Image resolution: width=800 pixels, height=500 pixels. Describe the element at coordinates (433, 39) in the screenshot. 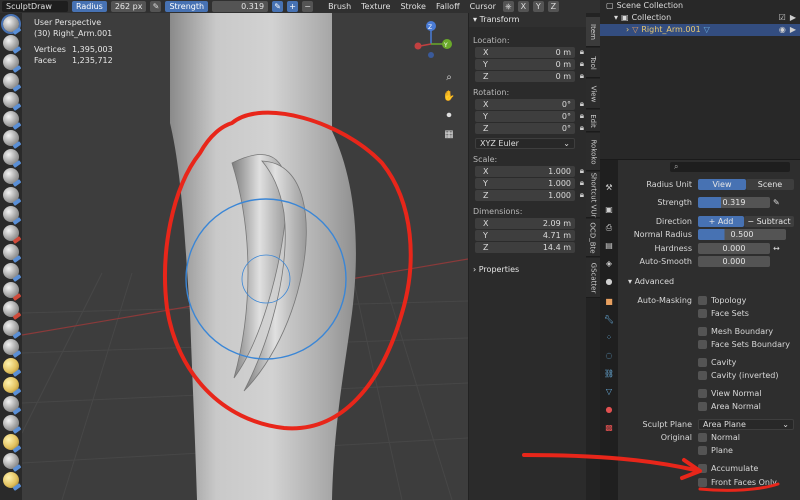

I see `navigation-gizmo` at that location.